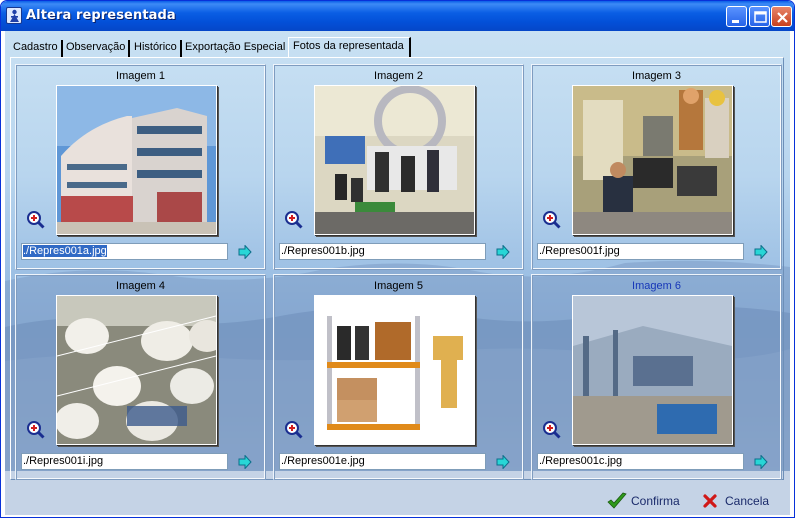 This screenshot has height=518, width=795. What do you see at coordinates (655, 501) in the screenshot?
I see `confirm-label: Confirma` at bounding box center [655, 501].